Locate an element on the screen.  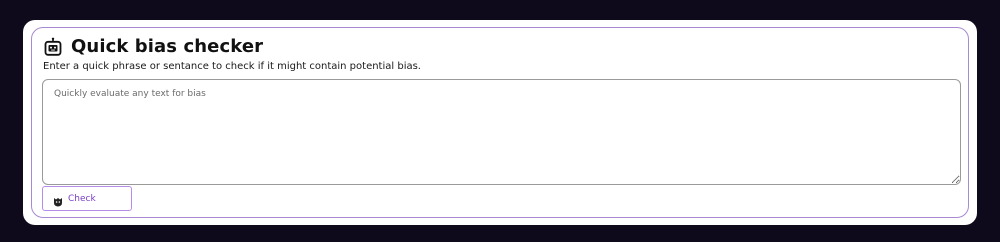
check-button: Check is located at coordinates (87, 198).